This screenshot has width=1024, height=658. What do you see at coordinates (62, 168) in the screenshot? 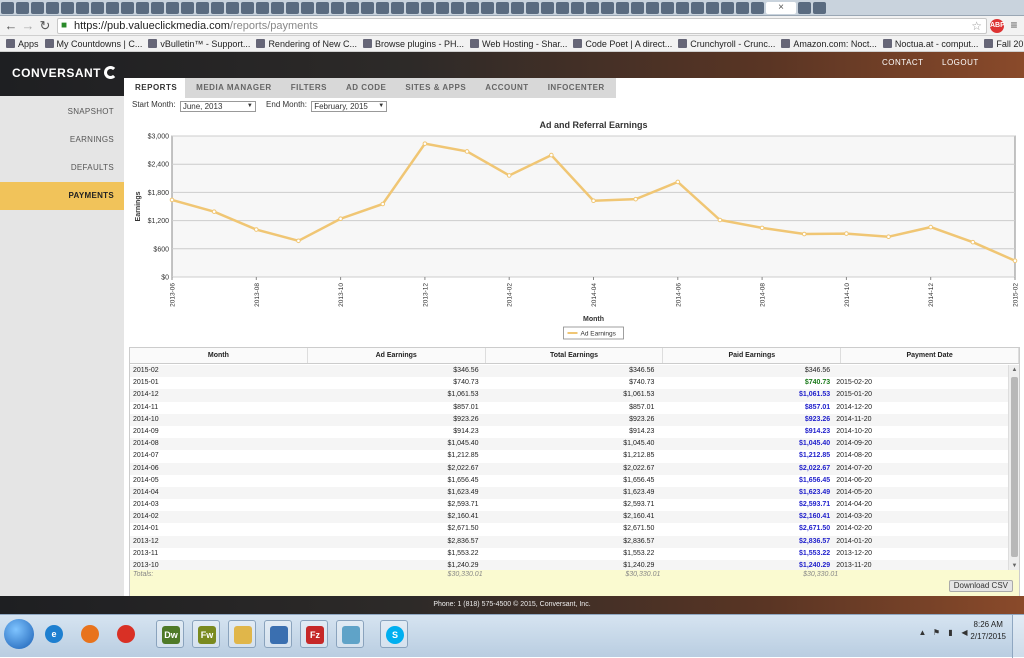
I see `sidebar-item-defaults: DEFAULTS` at bounding box center [62, 168].